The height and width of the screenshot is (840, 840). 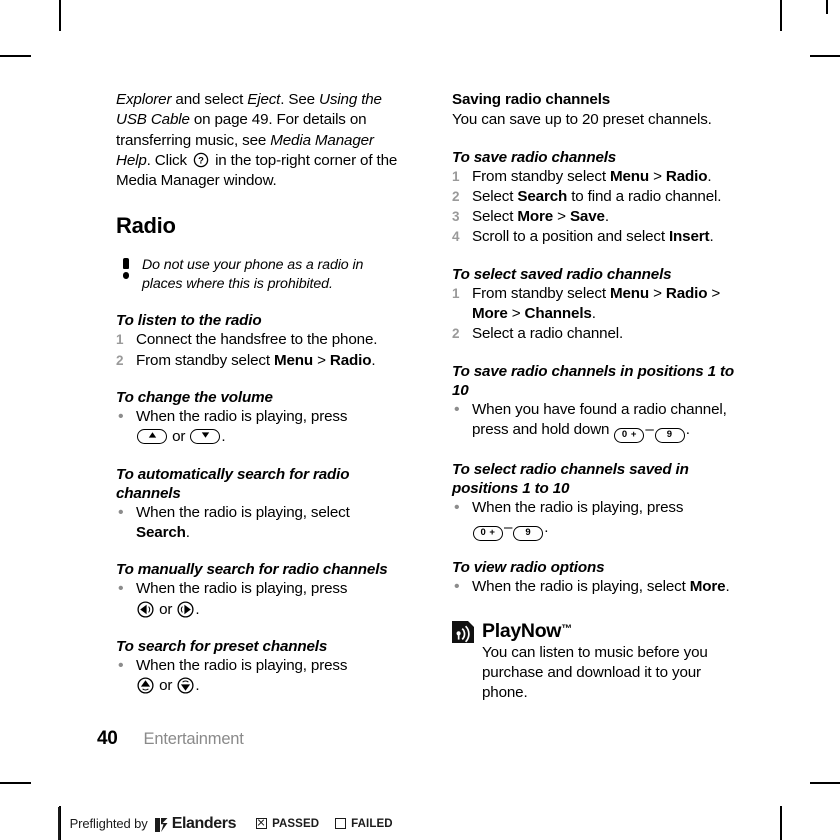 I want to click on volume-down-key, so click(x=205, y=437).